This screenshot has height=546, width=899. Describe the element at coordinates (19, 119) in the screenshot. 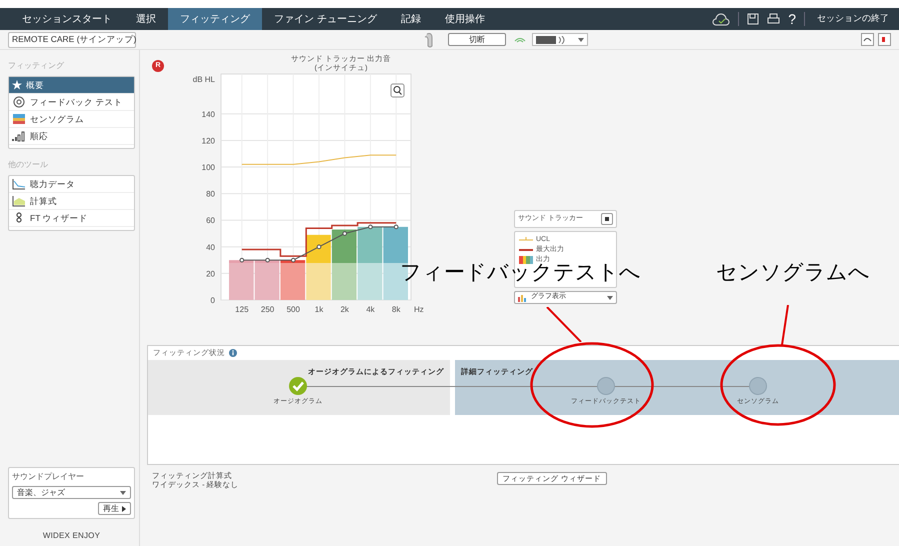

I see `sensogram-icon` at that location.